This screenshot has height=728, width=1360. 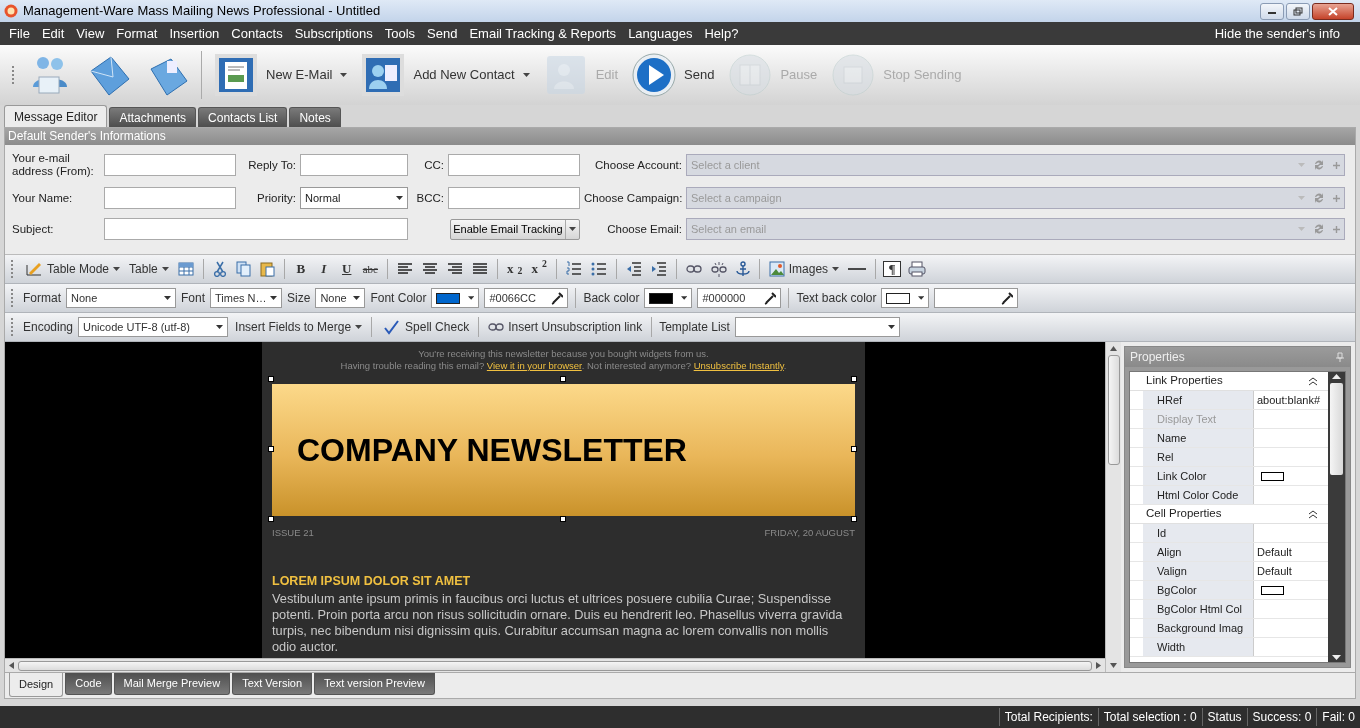 I want to click on toolbar-button: Insert Unsubscription link, so click(x=565, y=327).